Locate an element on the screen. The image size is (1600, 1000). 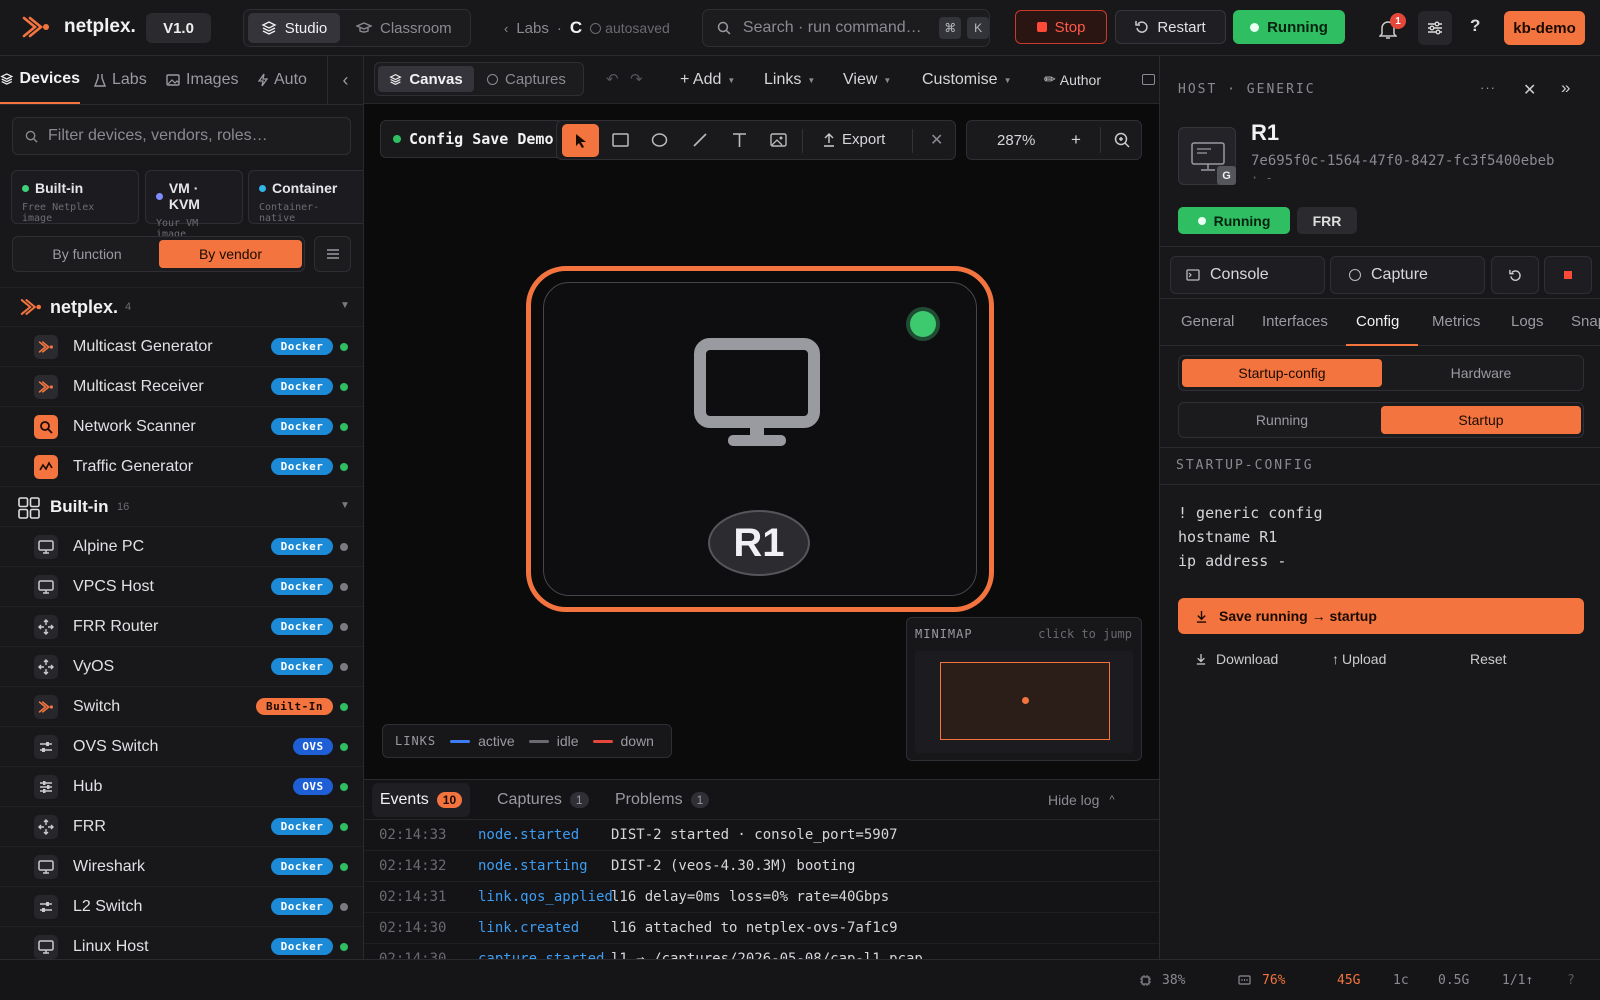
device-list-item: Multicast Generator Docker is located at coordinates (181, 347).